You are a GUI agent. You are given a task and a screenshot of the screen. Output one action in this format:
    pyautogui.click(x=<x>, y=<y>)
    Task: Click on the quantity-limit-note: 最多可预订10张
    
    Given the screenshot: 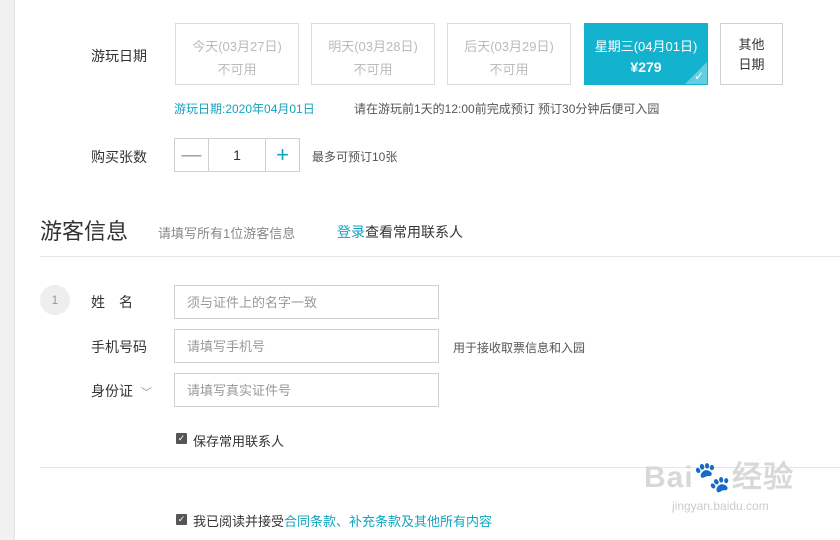 What is the action you would take?
    pyautogui.click(x=355, y=157)
    